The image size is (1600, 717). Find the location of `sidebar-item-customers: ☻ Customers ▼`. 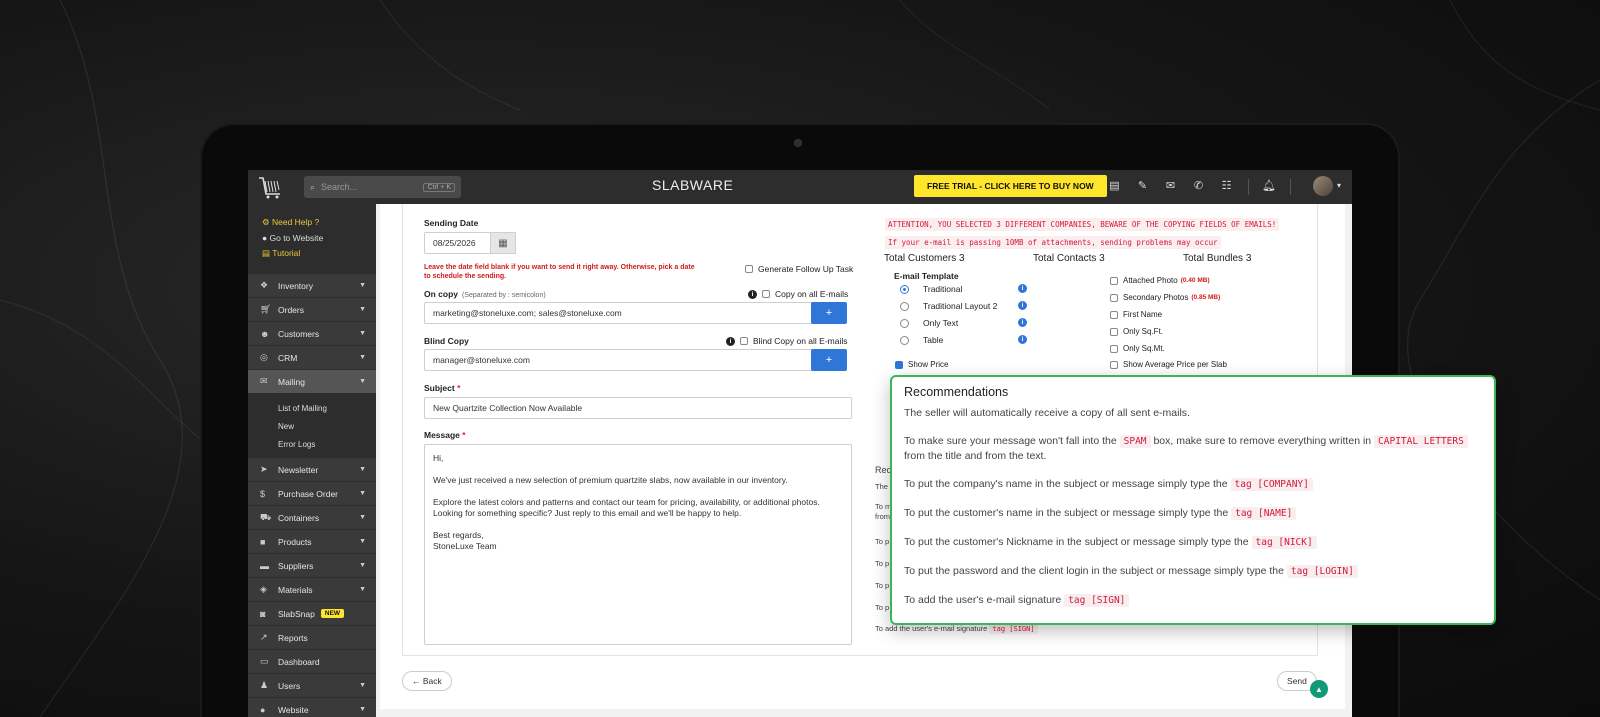

sidebar-item-customers: ☻ Customers ▼ is located at coordinates (312, 334).